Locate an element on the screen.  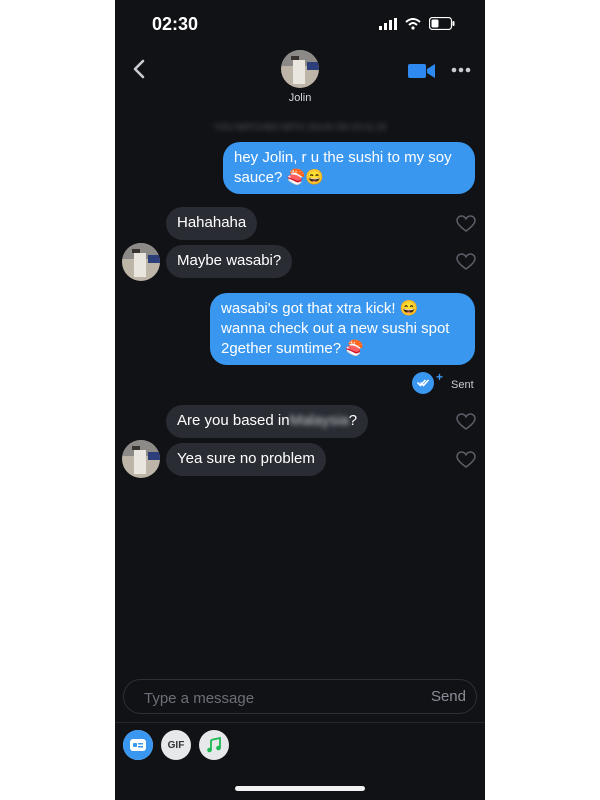
signal-icon is located at coordinates (388, 23).